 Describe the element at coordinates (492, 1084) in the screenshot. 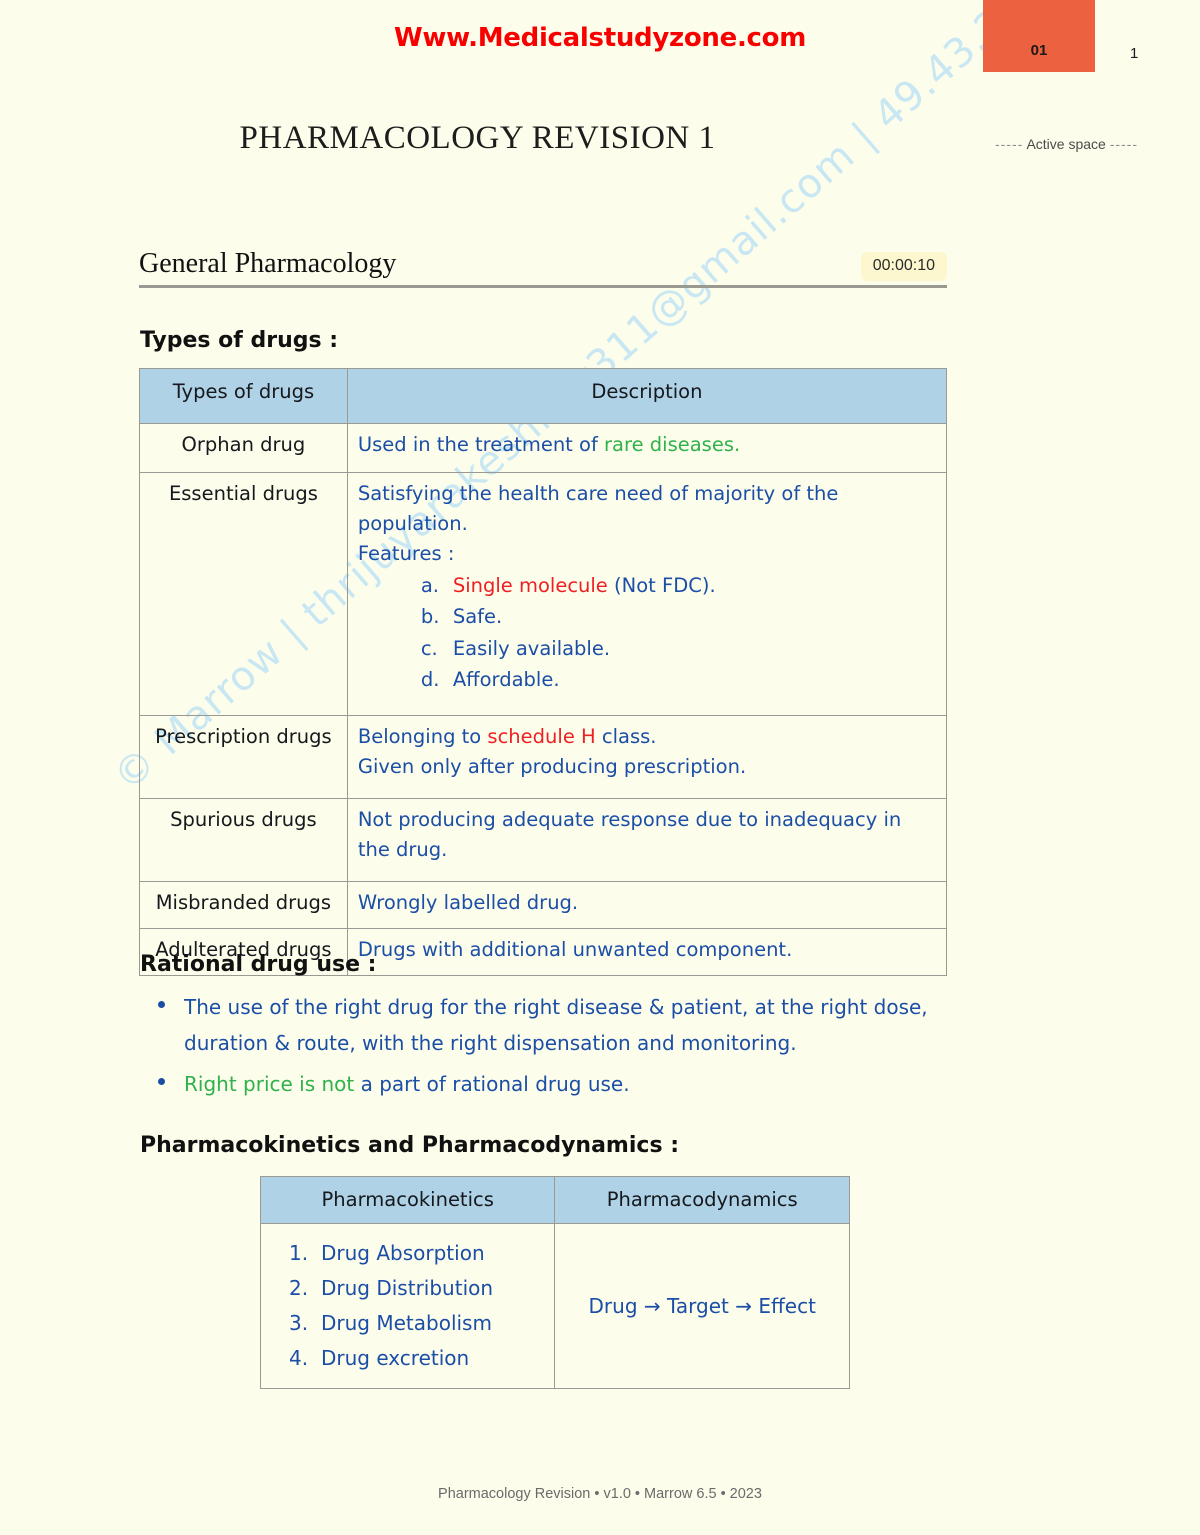

I see `bullet-2-blue: a part of rational drug use.` at that location.